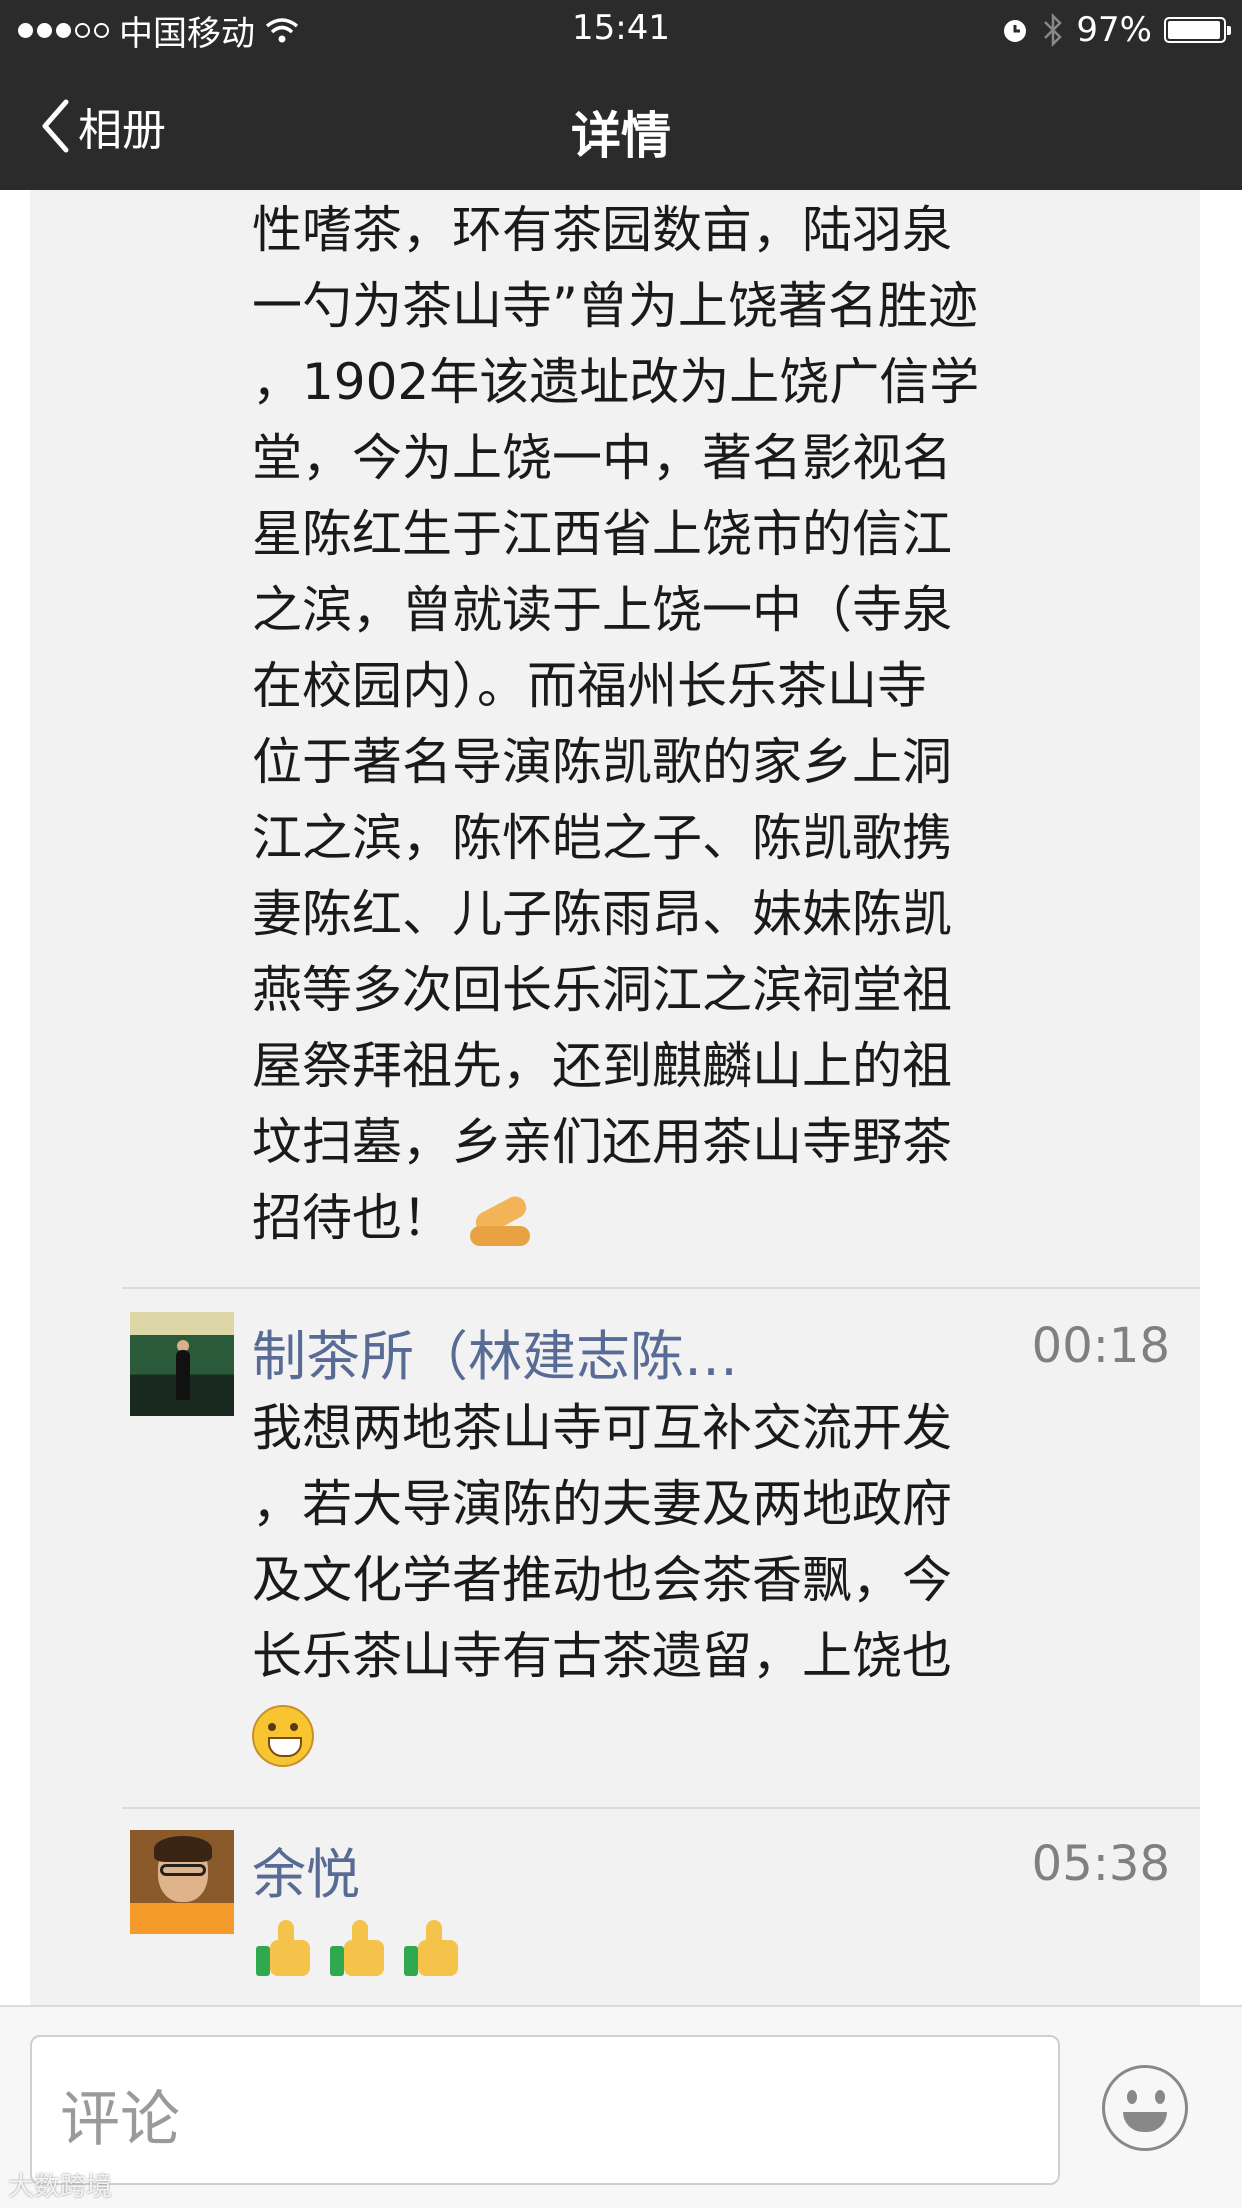  Describe the element at coordinates (306, 1869) in the screenshot. I see `commenter-name: 余悦` at that location.